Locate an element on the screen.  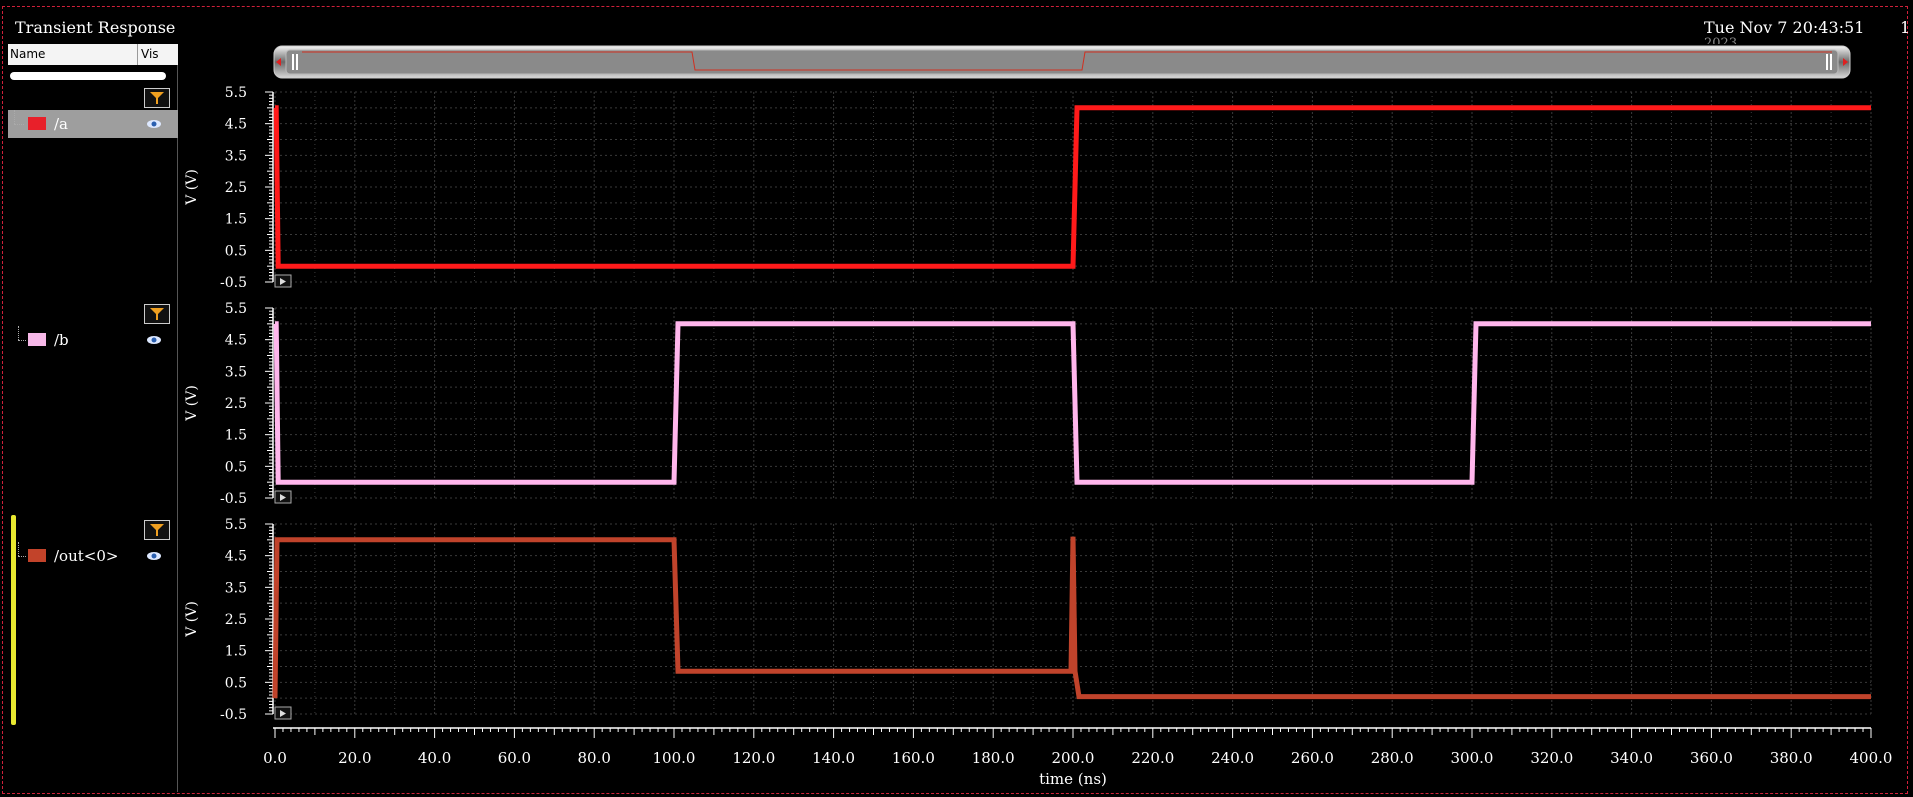
timestamp-year: 2023 is located at coordinates (1721, 40).